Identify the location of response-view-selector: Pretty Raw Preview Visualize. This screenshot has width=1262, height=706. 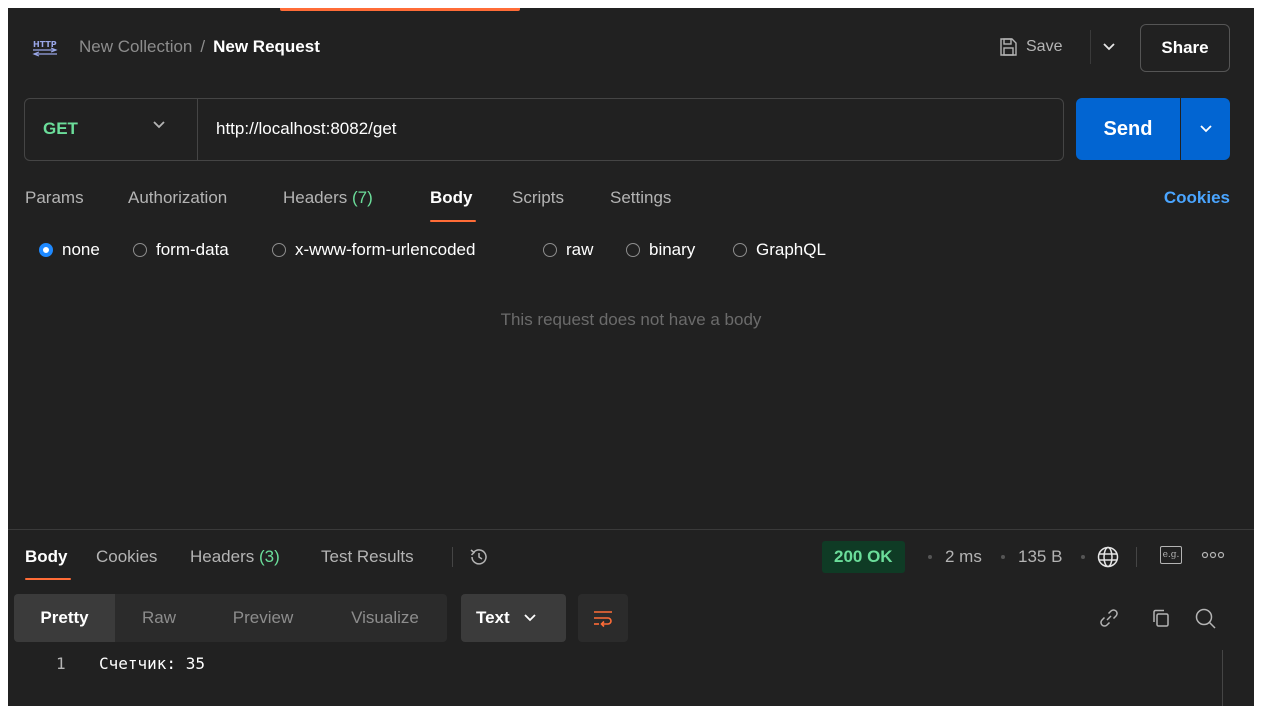
(230, 618).